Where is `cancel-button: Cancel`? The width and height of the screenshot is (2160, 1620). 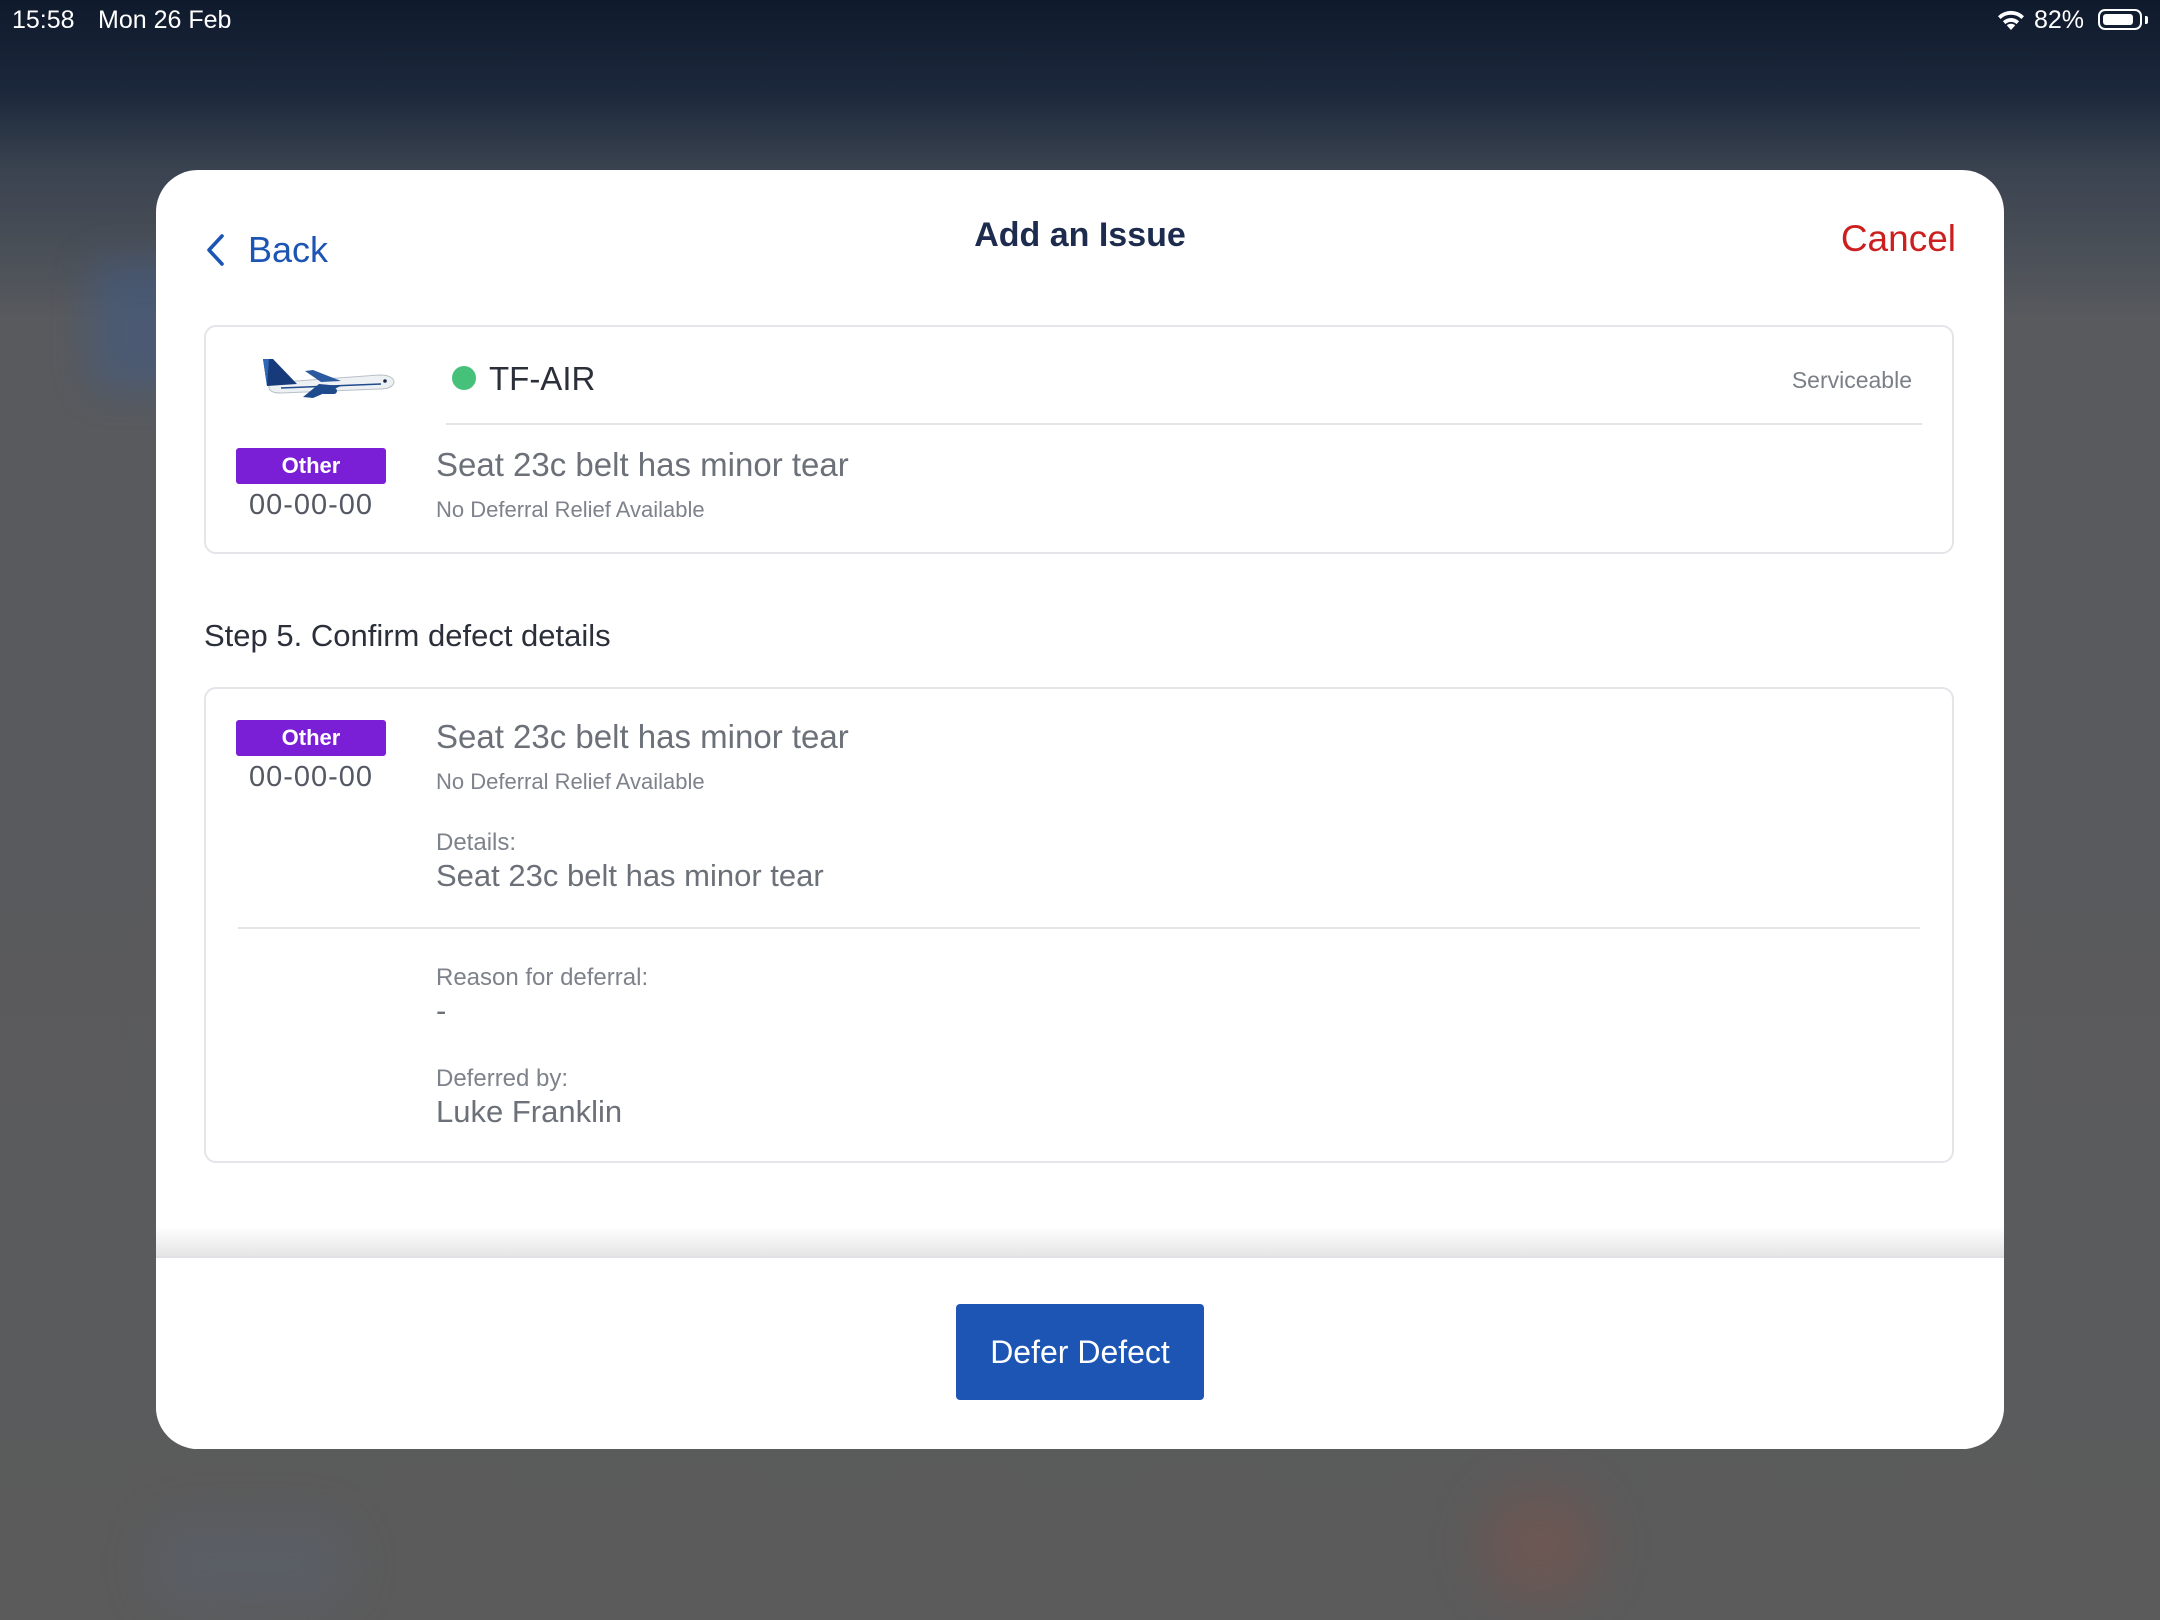 cancel-button: Cancel is located at coordinates (1898, 239).